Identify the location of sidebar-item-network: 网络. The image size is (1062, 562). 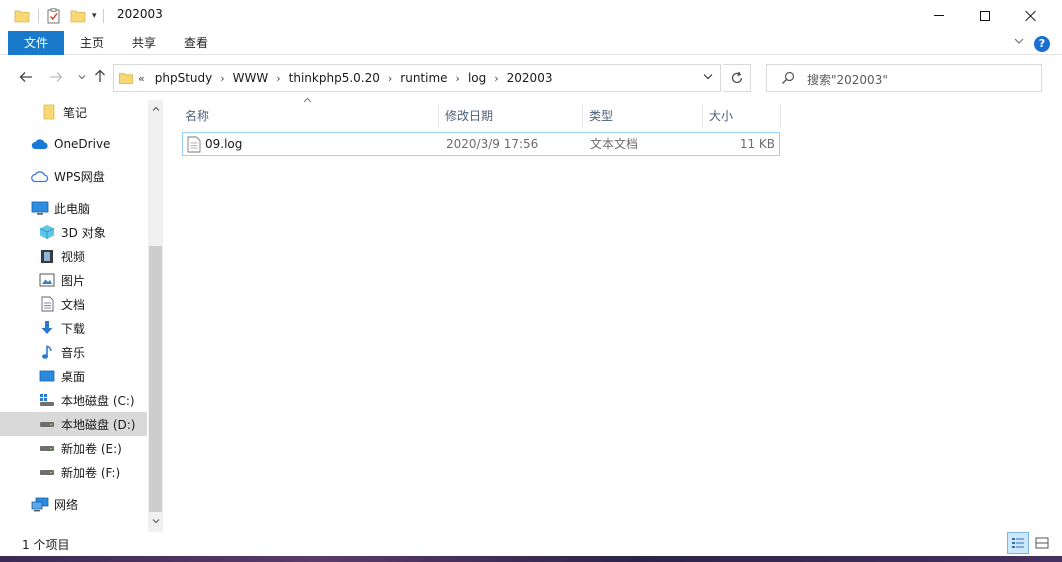
(73, 504).